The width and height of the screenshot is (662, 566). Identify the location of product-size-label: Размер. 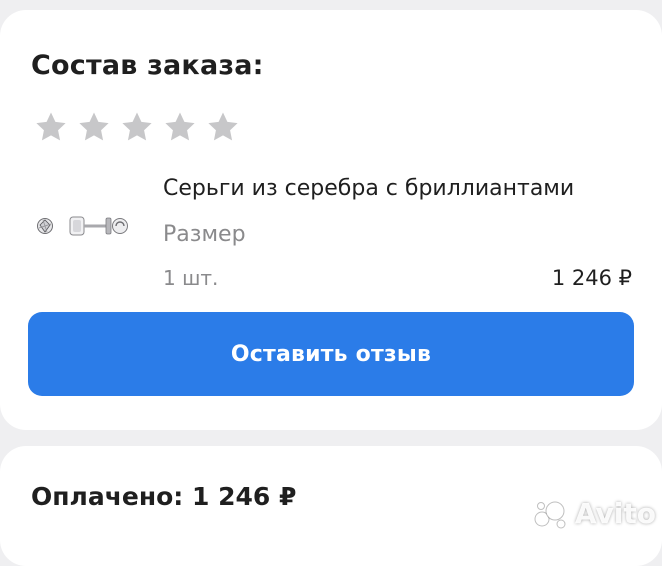
(204, 234).